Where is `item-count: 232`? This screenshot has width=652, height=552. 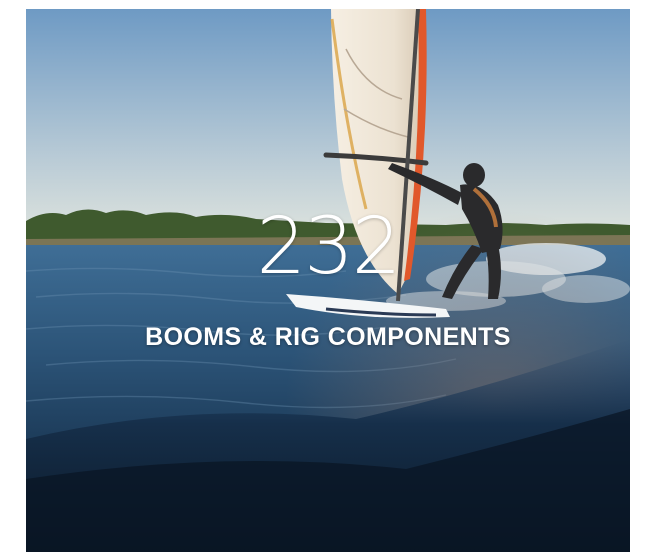 item-count: 232 is located at coordinates (329, 247).